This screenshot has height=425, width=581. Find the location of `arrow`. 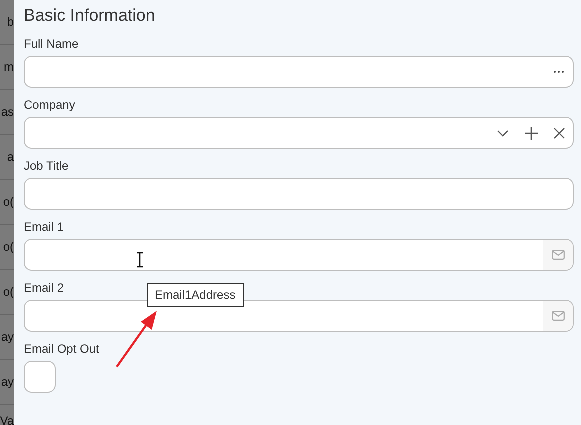

arrow is located at coordinates (136, 339).